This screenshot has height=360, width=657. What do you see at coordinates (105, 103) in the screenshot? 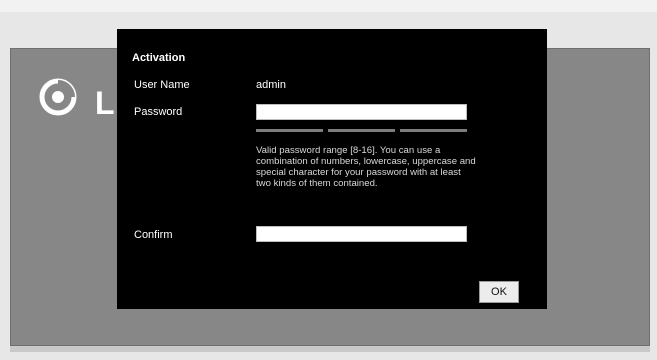
I see `logo-text: L` at bounding box center [105, 103].